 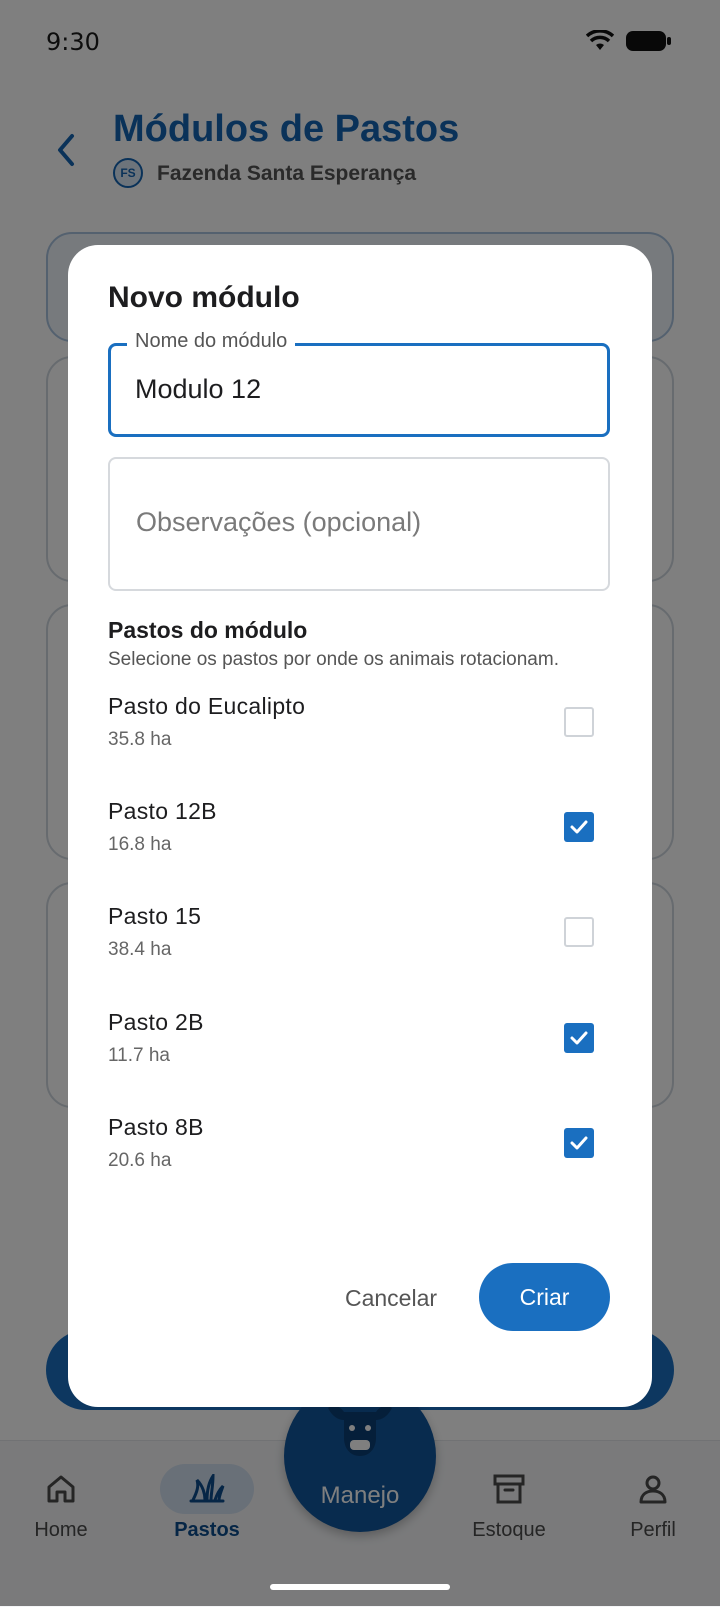 What do you see at coordinates (211, 341) in the screenshot?
I see `module-name-label: Nome do módulo` at bounding box center [211, 341].